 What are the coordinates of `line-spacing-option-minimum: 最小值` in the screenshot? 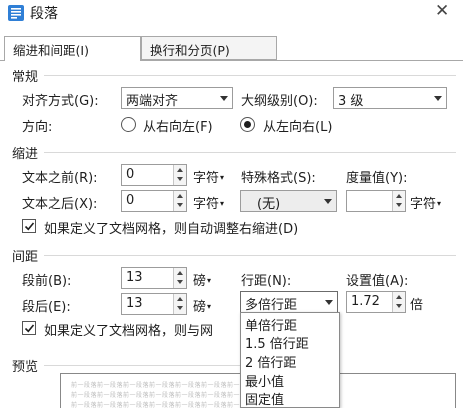 It's located at (264, 380).